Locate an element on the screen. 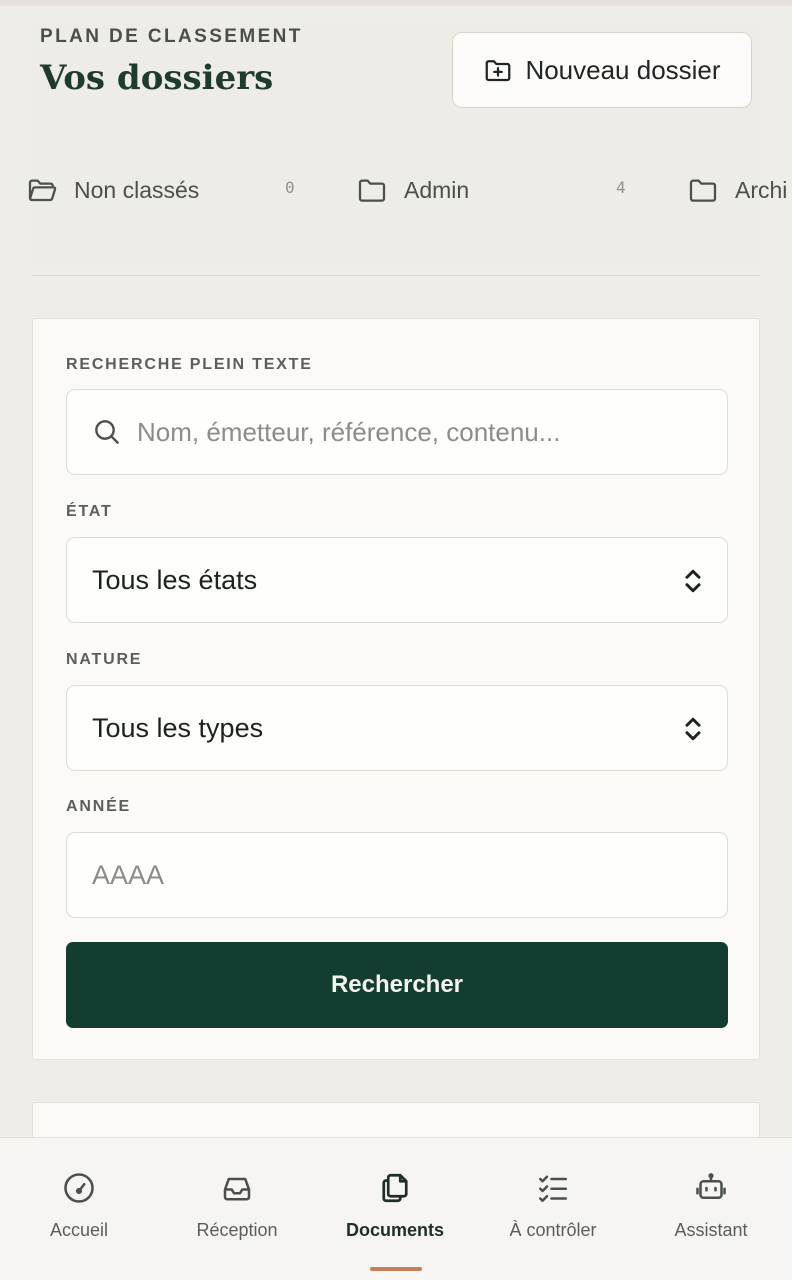 The height and width of the screenshot is (1280, 792). nav-label: À contrôler is located at coordinates (553, 1230).